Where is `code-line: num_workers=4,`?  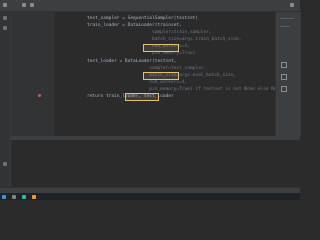 code-line: num_workers=4, is located at coordinates (137, 82).